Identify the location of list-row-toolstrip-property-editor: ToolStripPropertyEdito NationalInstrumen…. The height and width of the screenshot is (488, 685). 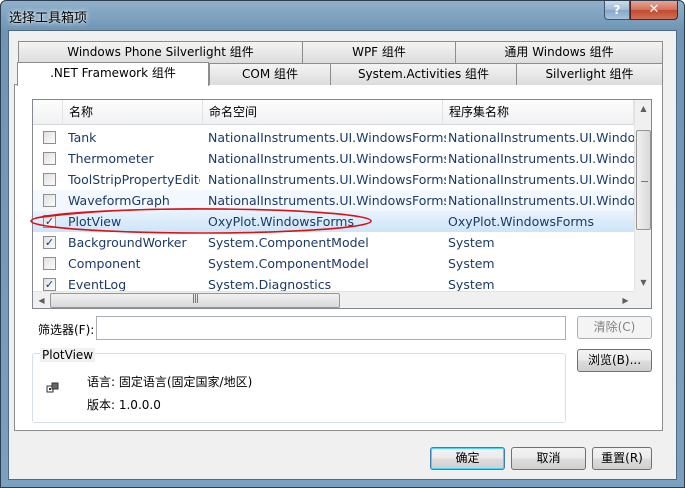
(335, 179).